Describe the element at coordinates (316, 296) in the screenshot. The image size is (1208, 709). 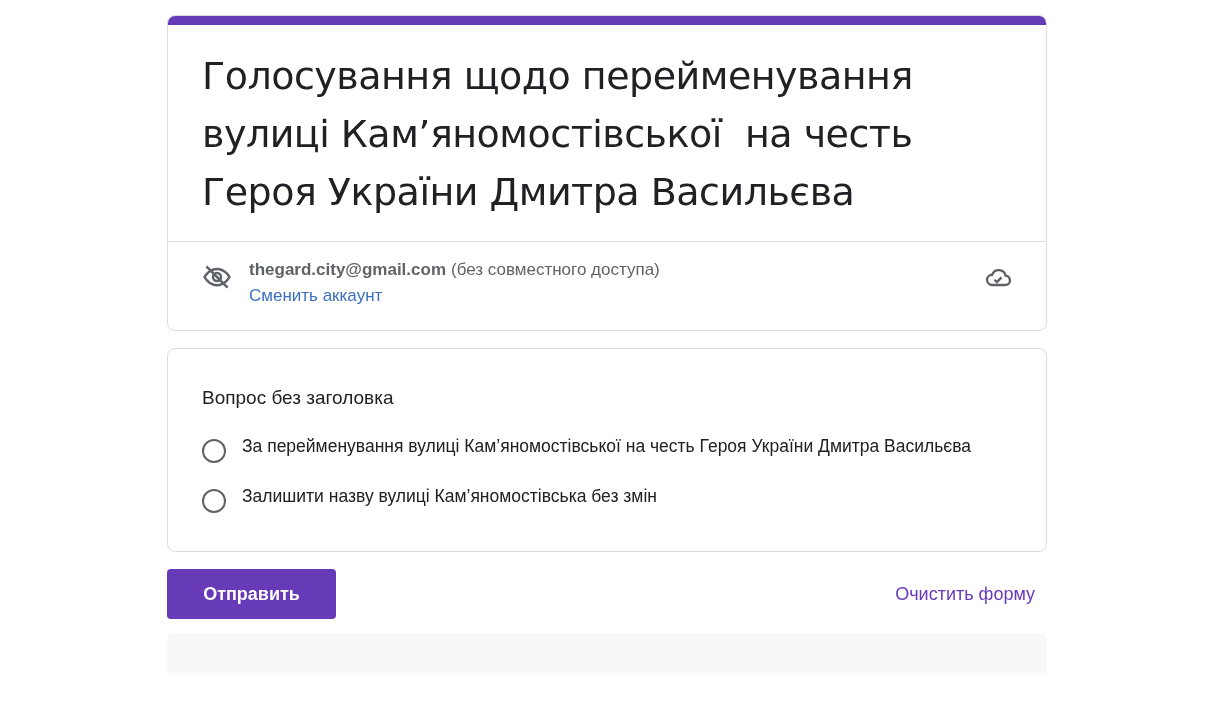
I see `switch-account-link: Сменить аккаунт` at that location.